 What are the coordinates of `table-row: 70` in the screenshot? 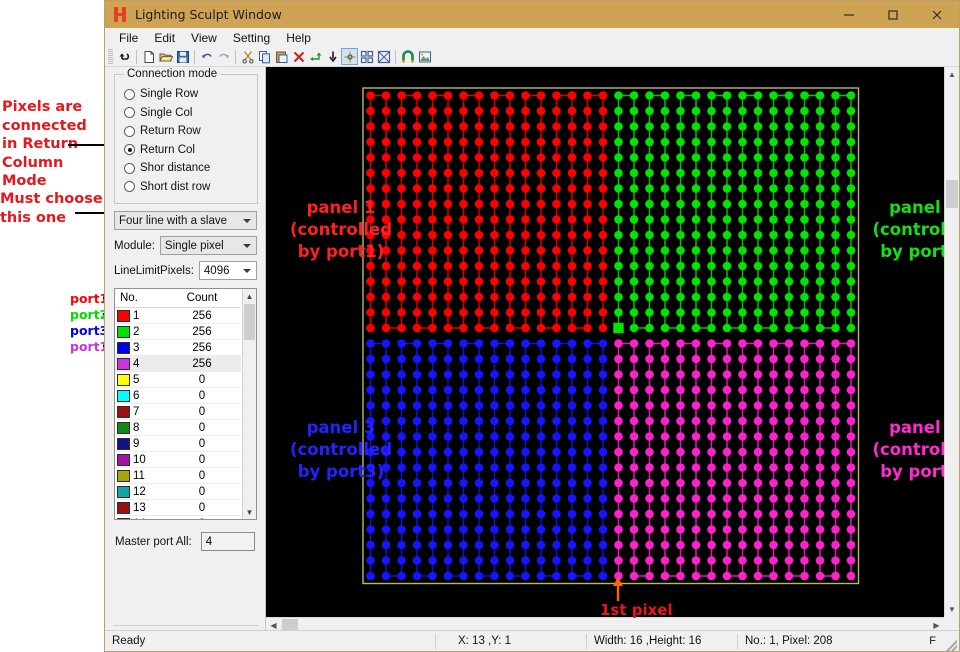 It's located at (178, 412).